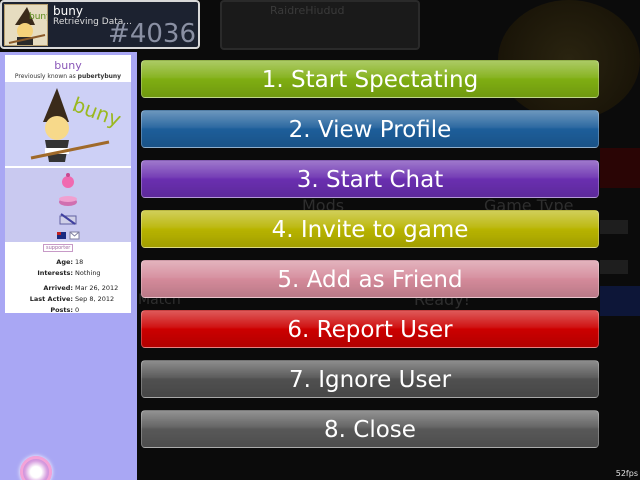 The image size is (640, 480). What do you see at coordinates (100, 24) in the screenshot?
I see `user-card: buny buny Retrieving Data... #4036` at bounding box center [100, 24].